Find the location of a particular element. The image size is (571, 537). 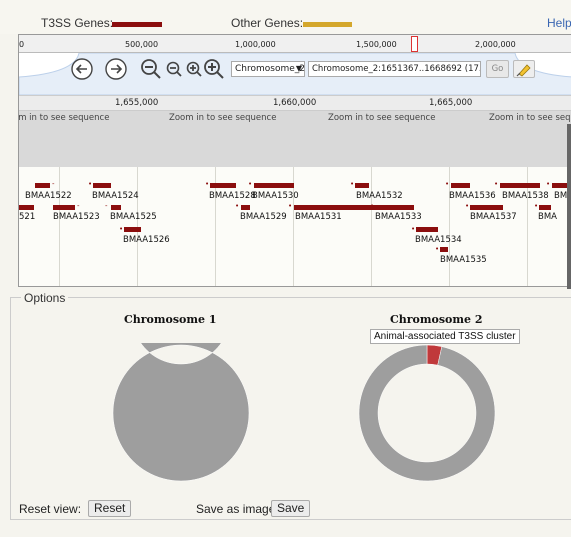

gene-bar-bmaa1540 is located at coordinates (545, 207).